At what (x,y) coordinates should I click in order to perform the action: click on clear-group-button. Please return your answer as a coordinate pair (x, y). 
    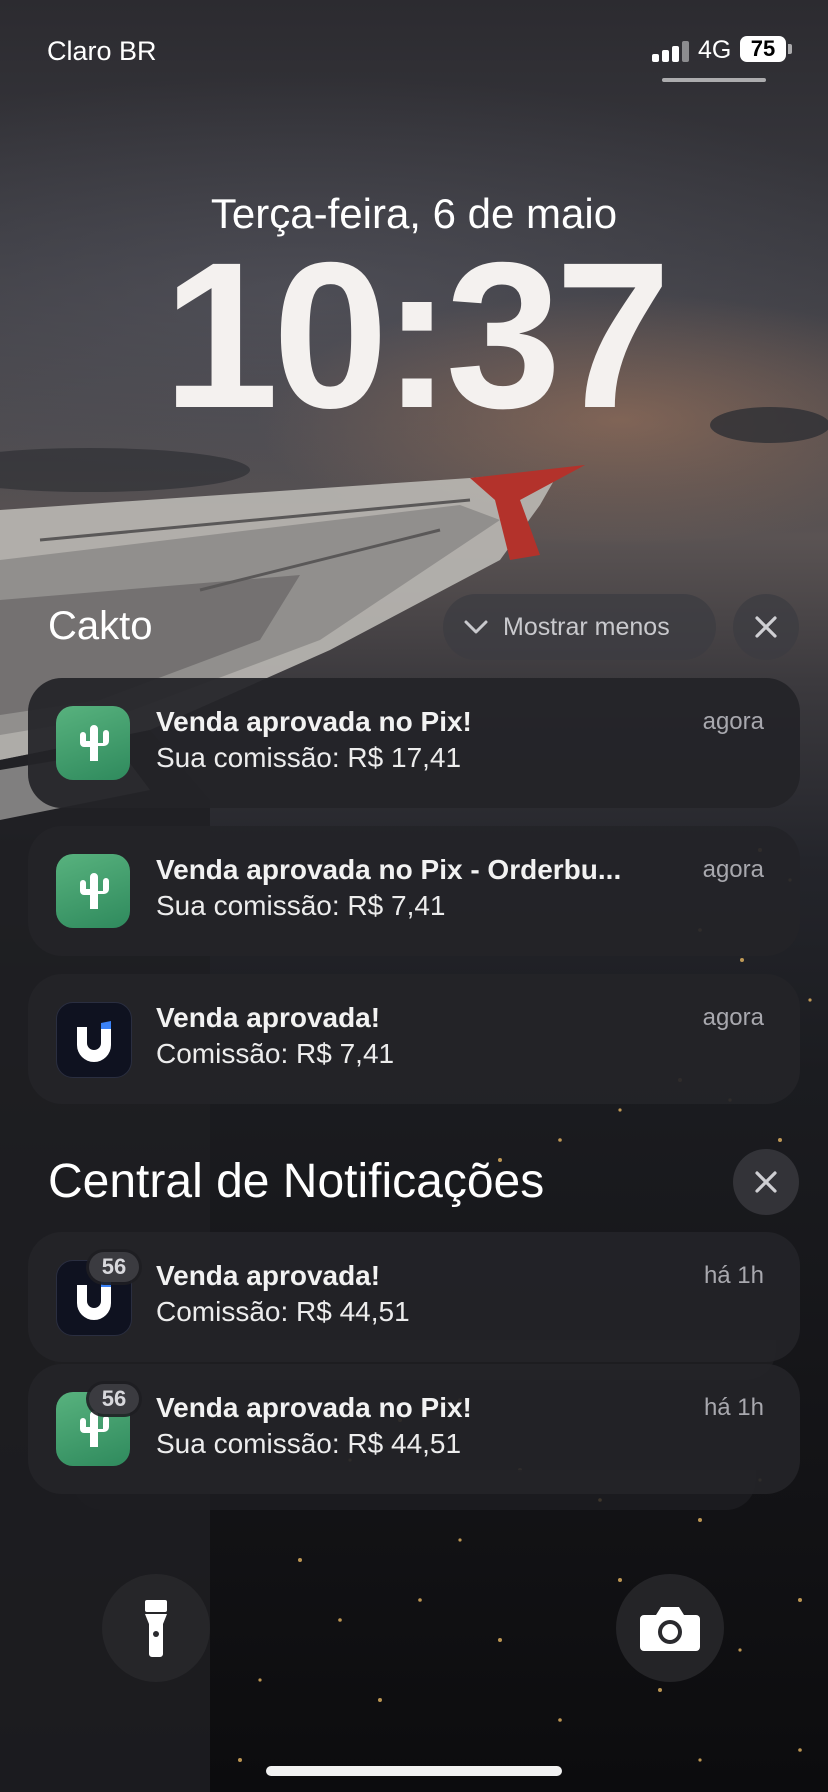
    Looking at the image, I should click on (766, 627).